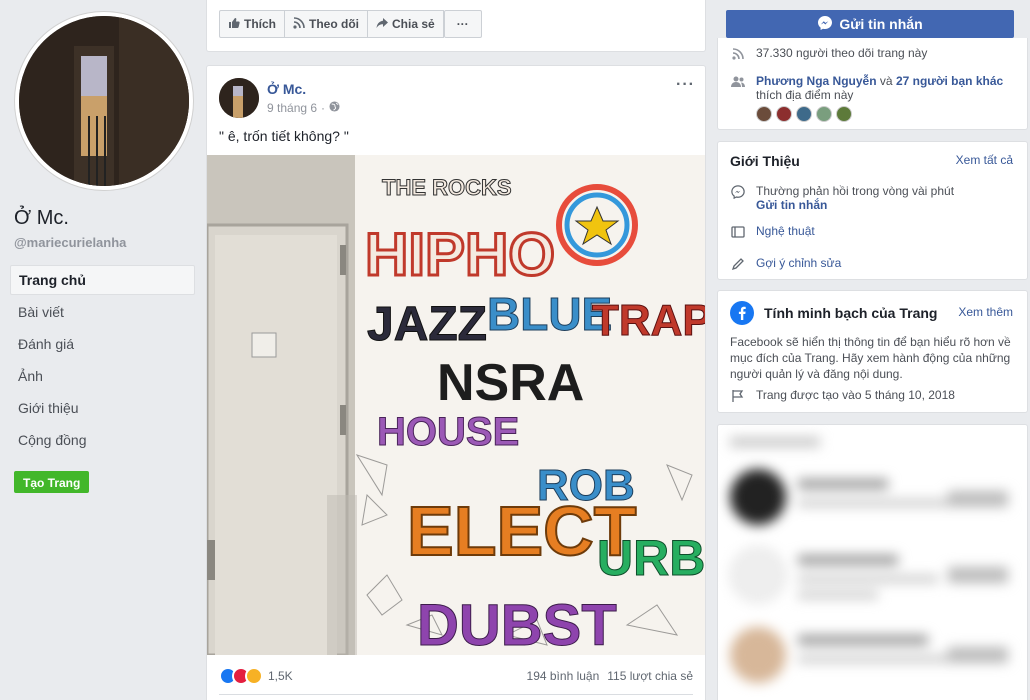  Describe the element at coordinates (280, 676) in the screenshot. I see `reactions-count: 1,5K` at that location.